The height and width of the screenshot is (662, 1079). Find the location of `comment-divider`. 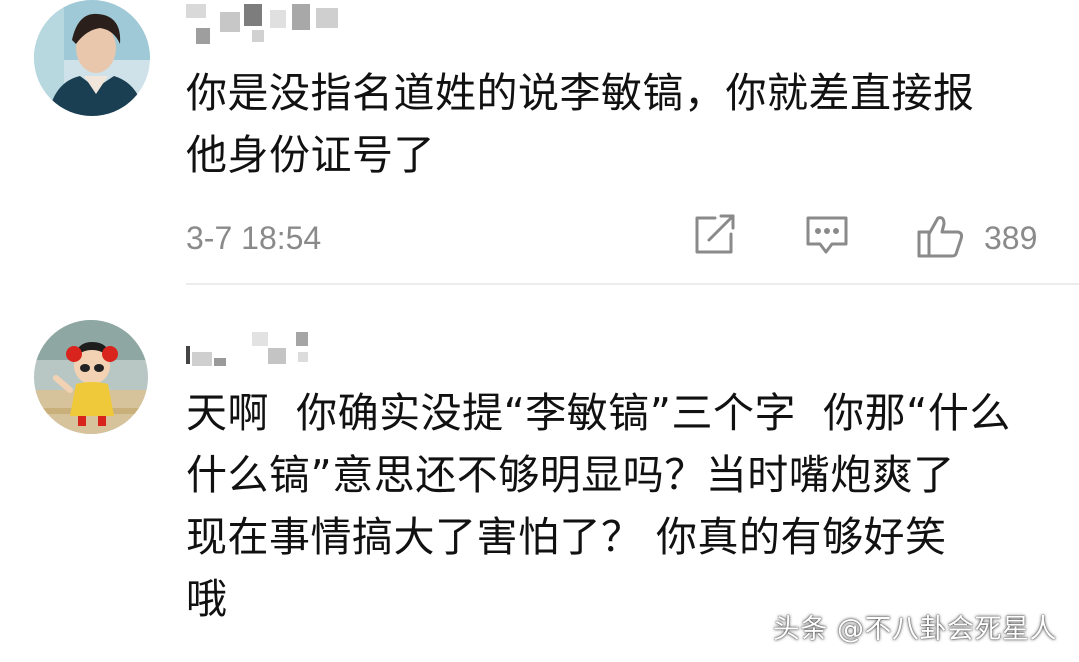

comment-divider is located at coordinates (632, 284).